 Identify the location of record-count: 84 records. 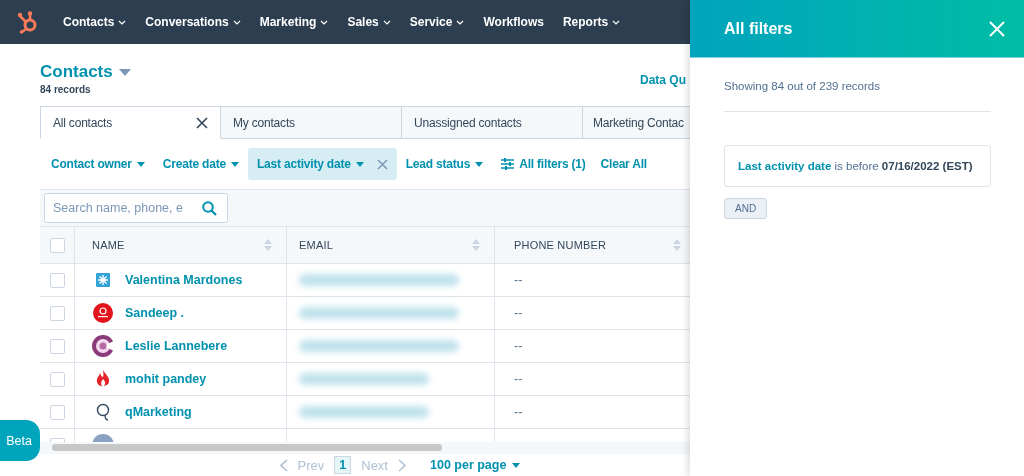
(66, 89).